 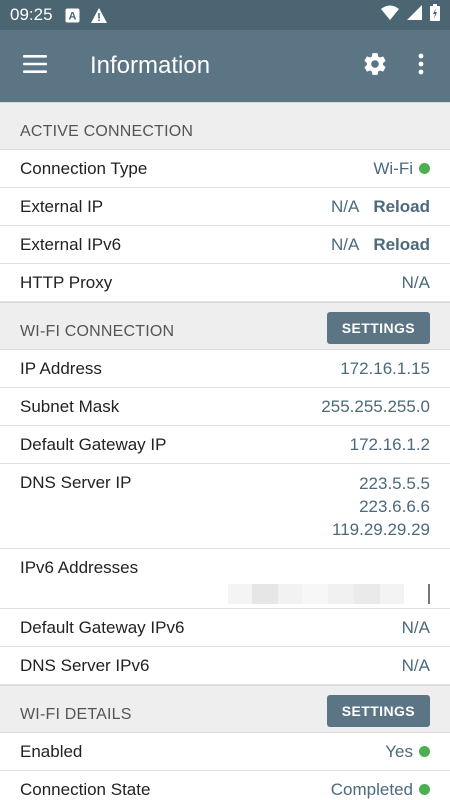 I want to click on row-dns-server-ipv6: DNS Server IPv6 N/A, so click(x=225, y=666).